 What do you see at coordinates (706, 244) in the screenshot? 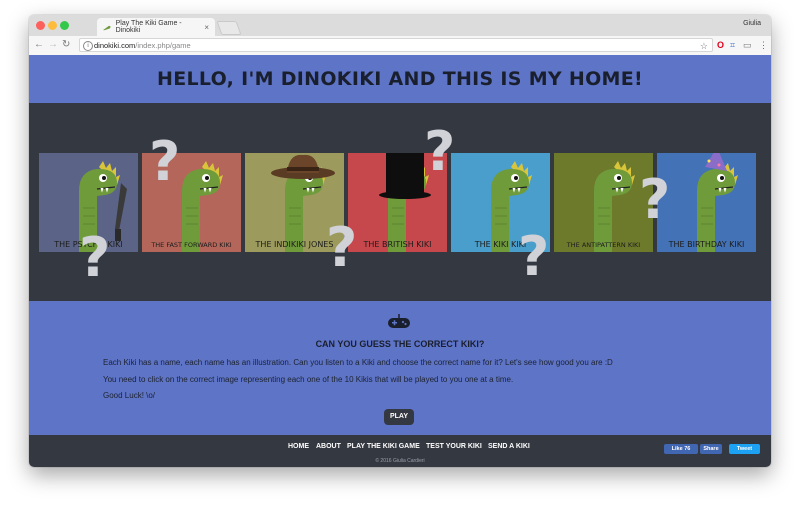
I see `kiki-card-label: THE BIRTHDAY KIKI` at bounding box center [706, 244].